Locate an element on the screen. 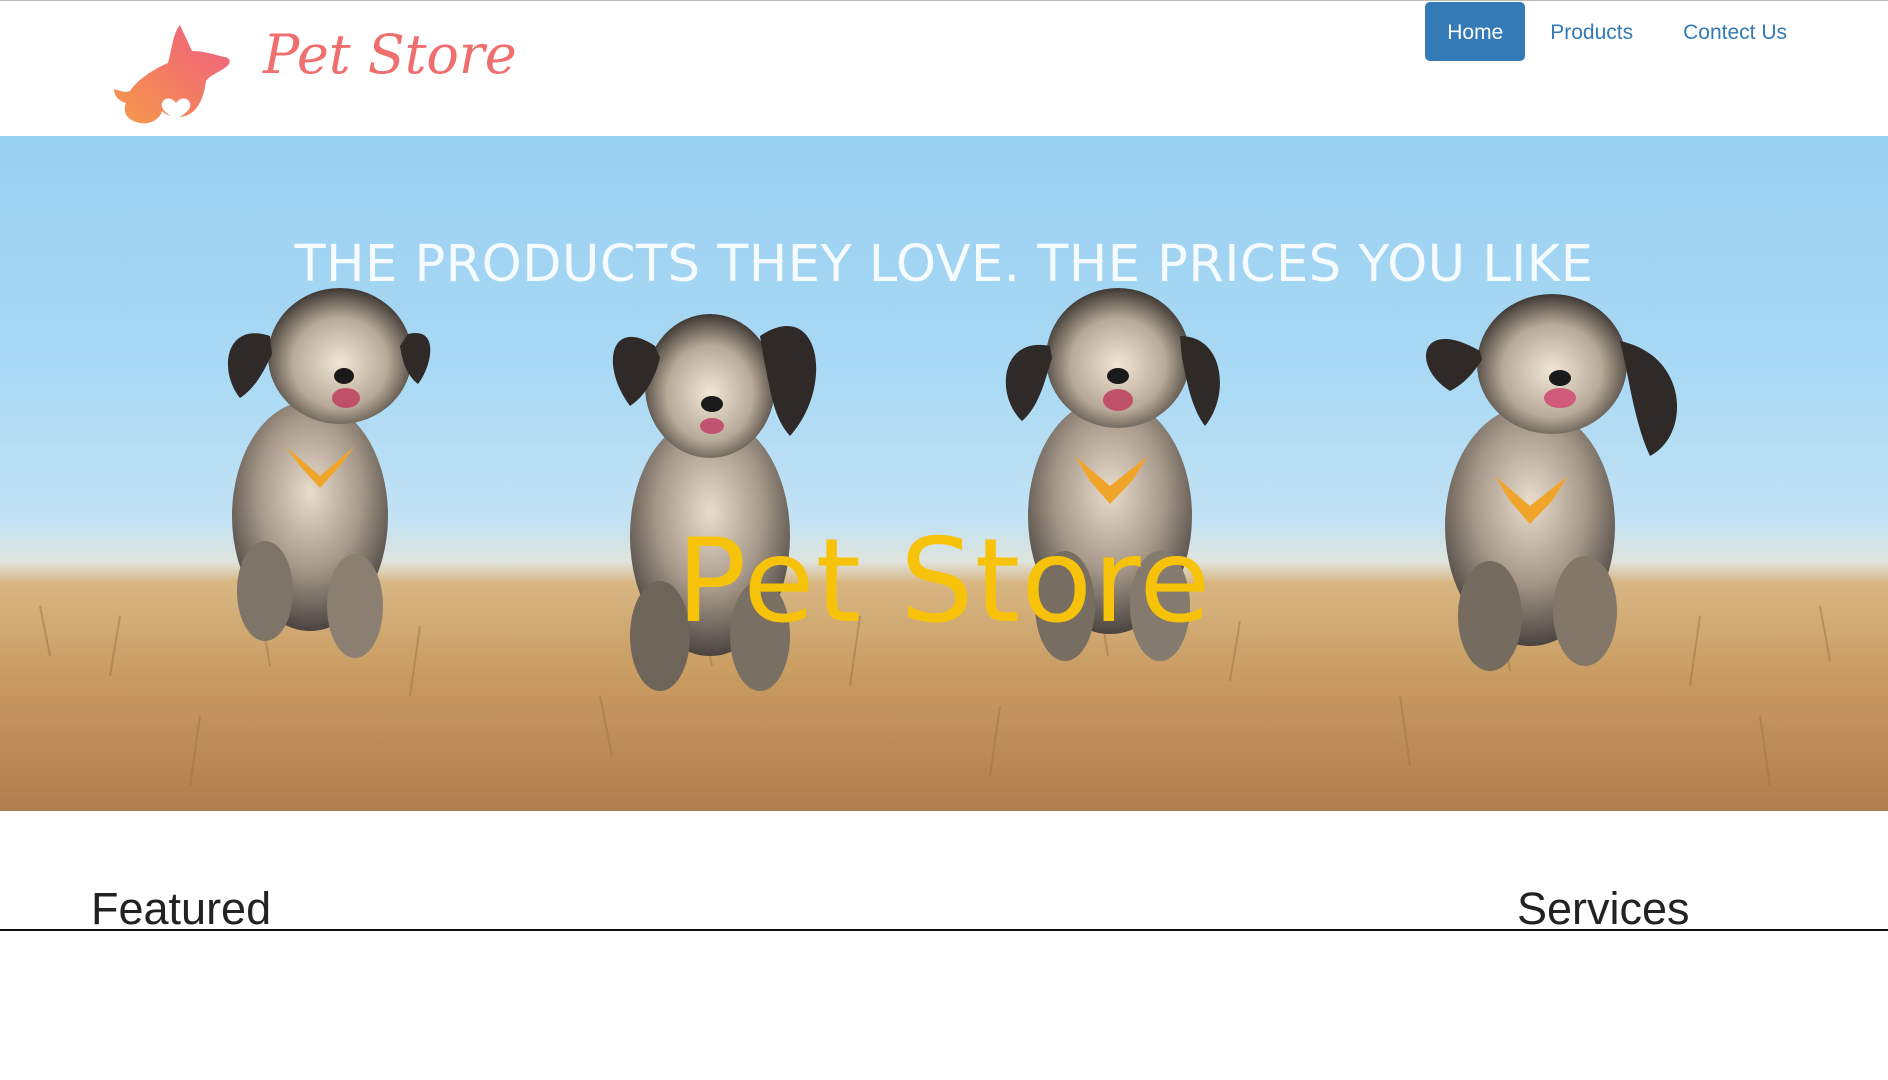 Image resolution: width=1888 pixels, height=1080 pixels. brand-logo-link: Pet Store is located at coordinates (314, 73).